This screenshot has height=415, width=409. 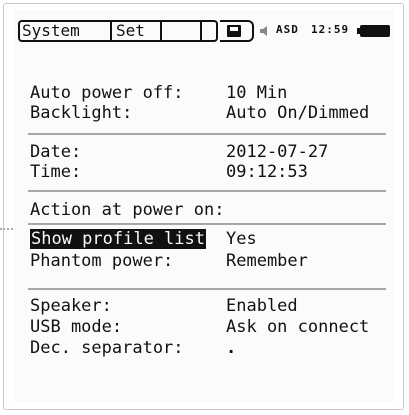 What do you see at coordinates (287, 29) in the screenshot?
I see `device-label: ASD` at bounding box center [287, 29].